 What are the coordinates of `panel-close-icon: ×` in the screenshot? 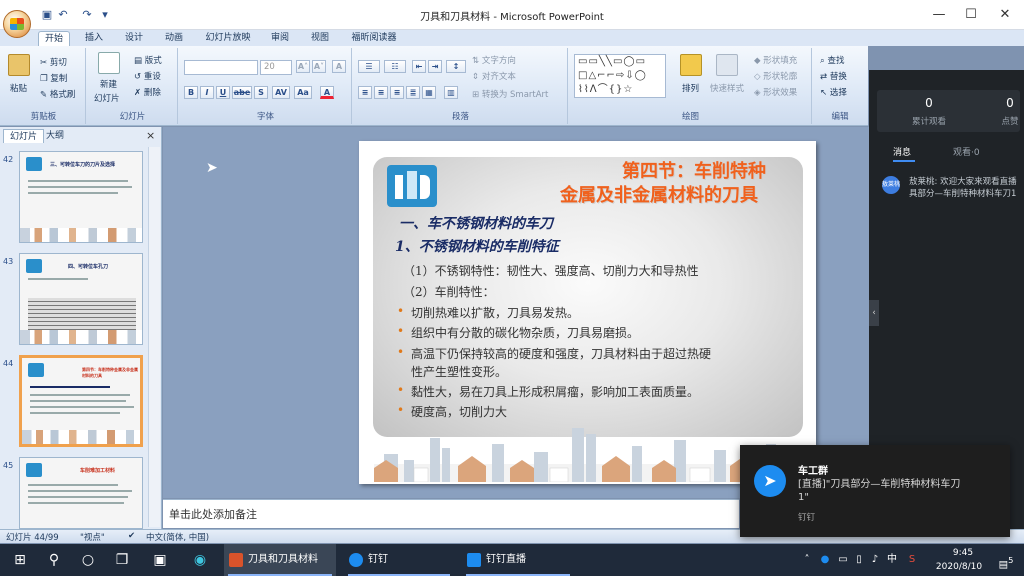 It's located at (150, 135).